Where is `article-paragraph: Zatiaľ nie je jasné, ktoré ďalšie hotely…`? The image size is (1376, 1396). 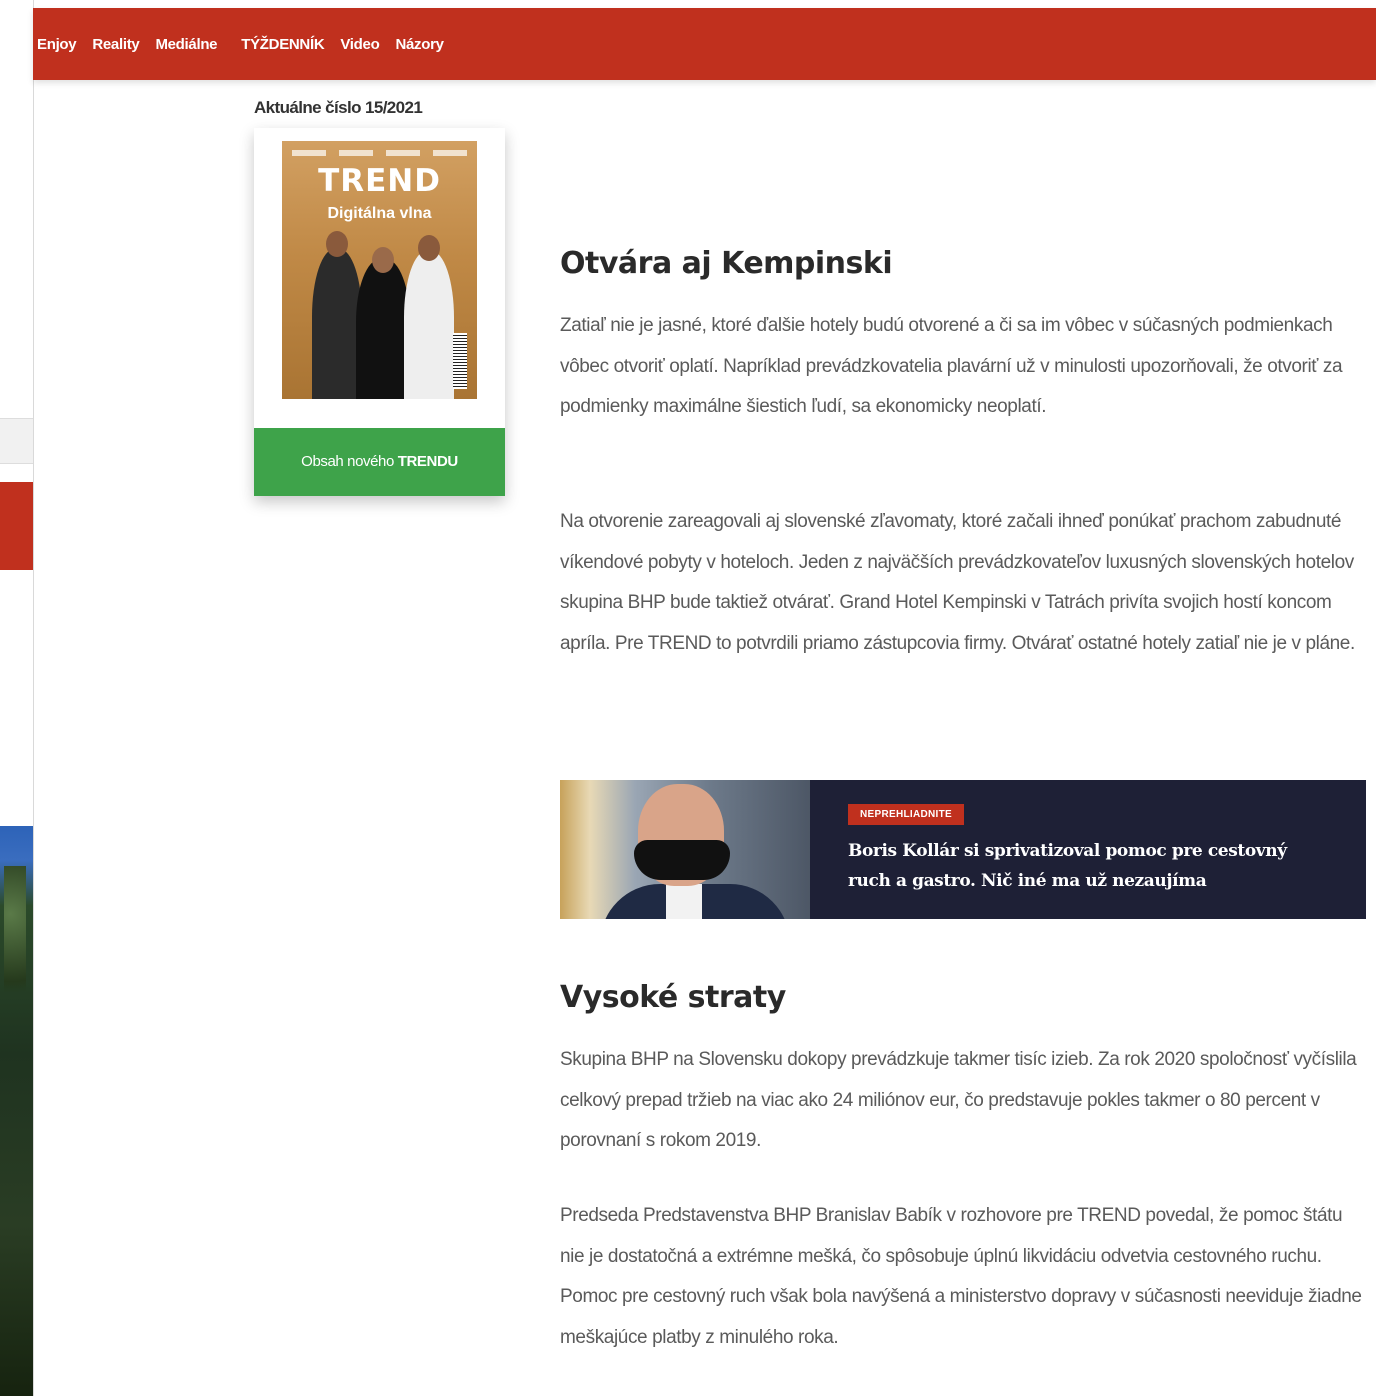
article-paragraph: Zatiaľ nie je jasné, ktoré ďalšie hotely… is located at coordinates (951, 366).